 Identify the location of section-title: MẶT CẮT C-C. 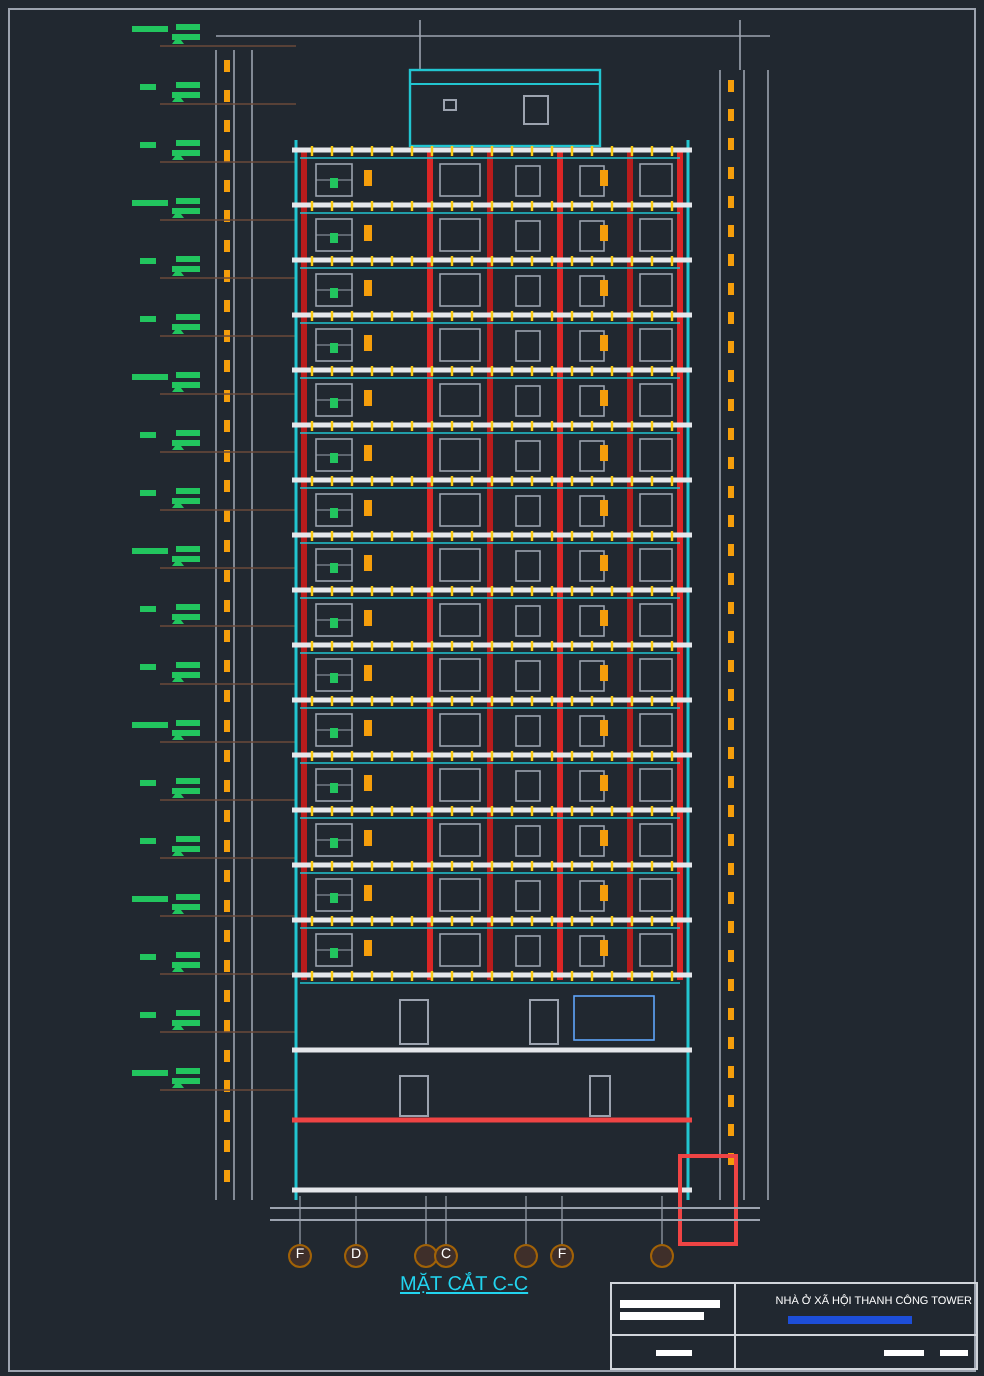
(464, 1285).